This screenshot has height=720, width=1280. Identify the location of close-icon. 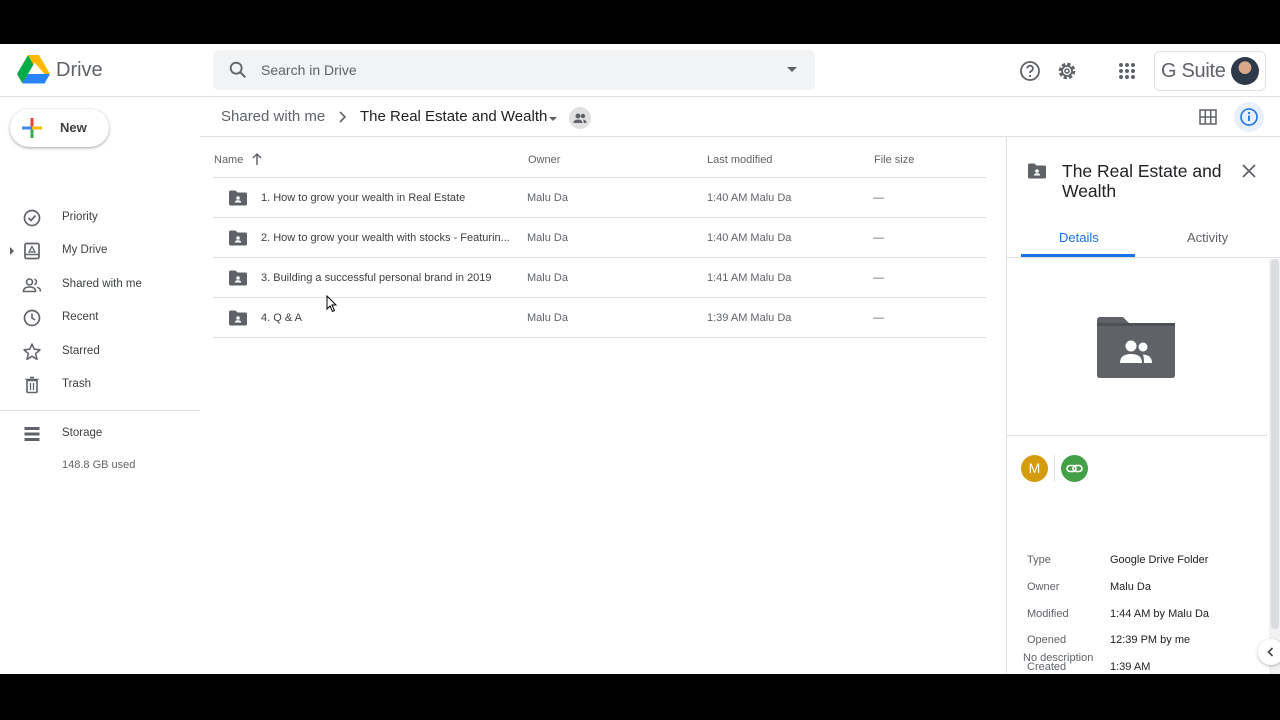
(1249, 171).